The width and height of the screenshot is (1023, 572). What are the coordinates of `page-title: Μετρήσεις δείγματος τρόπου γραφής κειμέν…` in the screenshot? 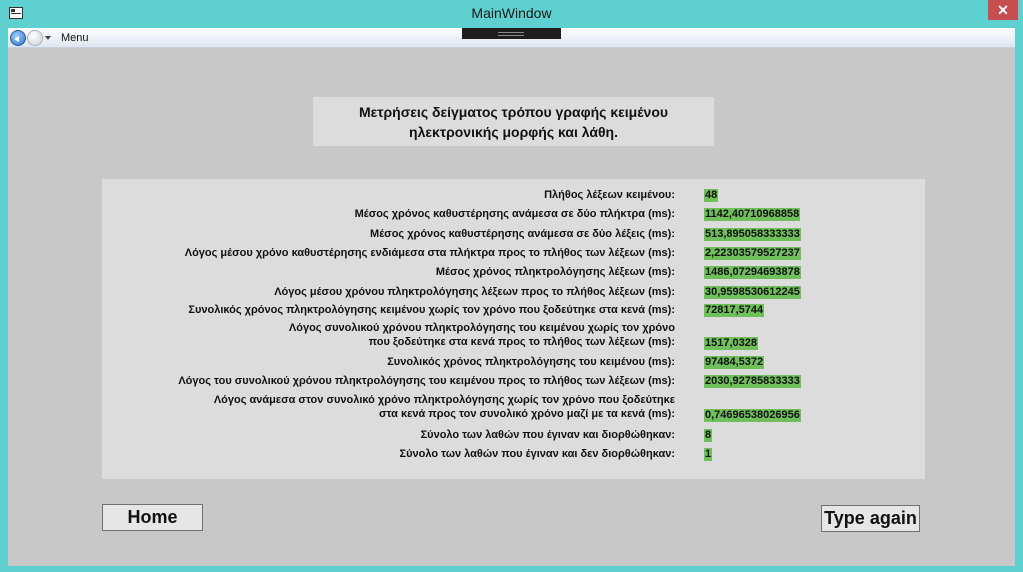 It's located at (513, 121).